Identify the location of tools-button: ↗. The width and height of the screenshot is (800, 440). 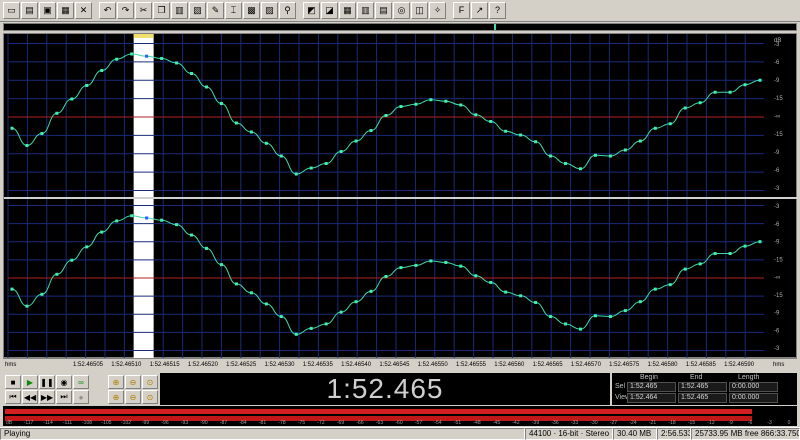
(479, 10).